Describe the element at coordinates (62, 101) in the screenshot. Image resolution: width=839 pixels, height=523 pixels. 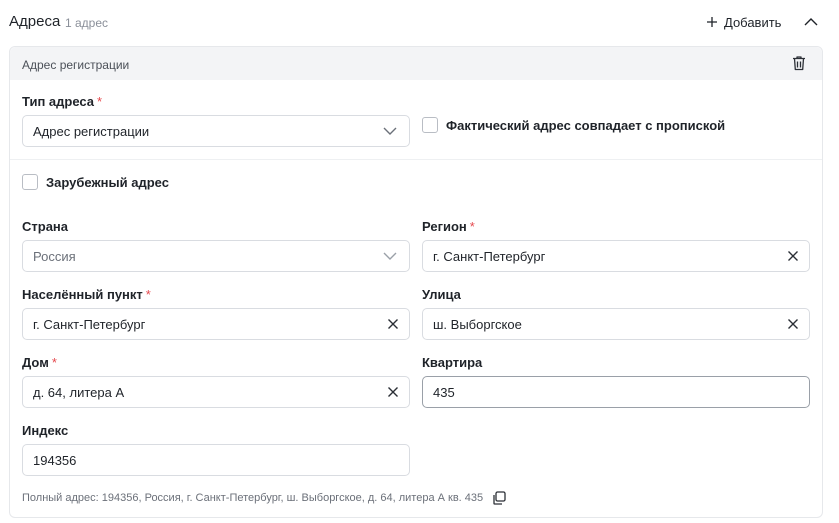
I see `address-type-label: Тип адреса *` at that location.